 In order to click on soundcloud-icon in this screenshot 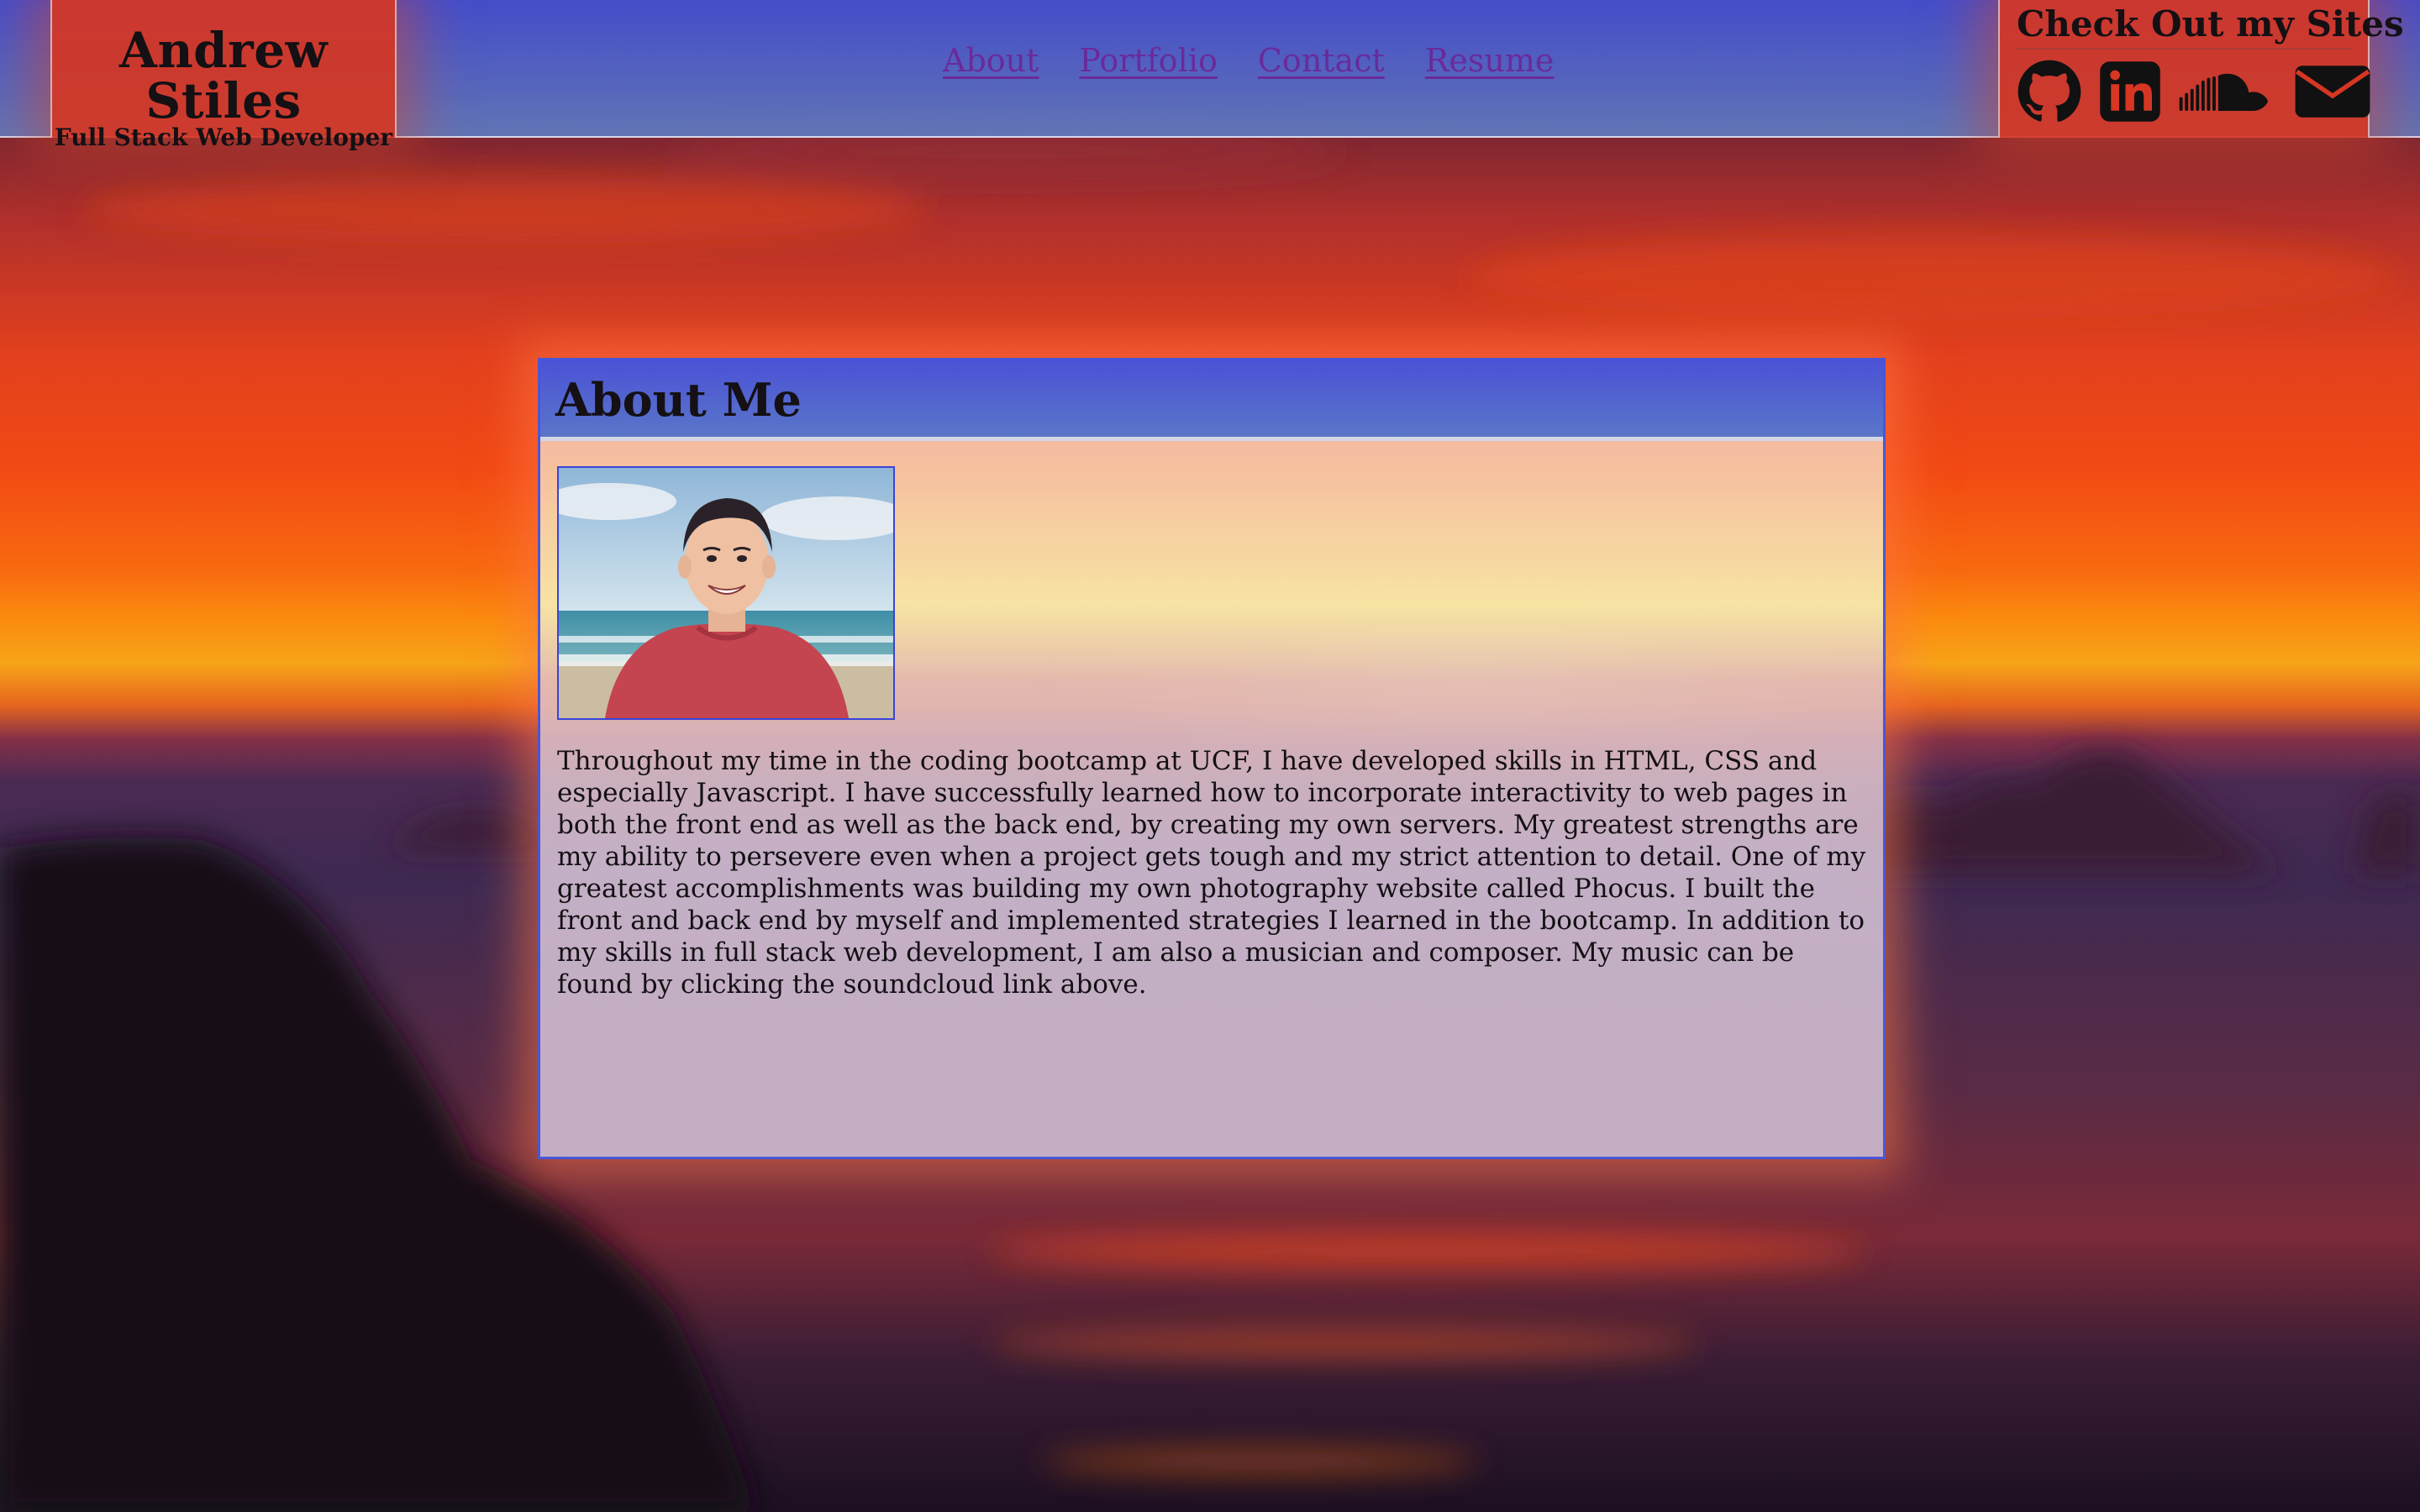, I will do `click(2227, 91)`.